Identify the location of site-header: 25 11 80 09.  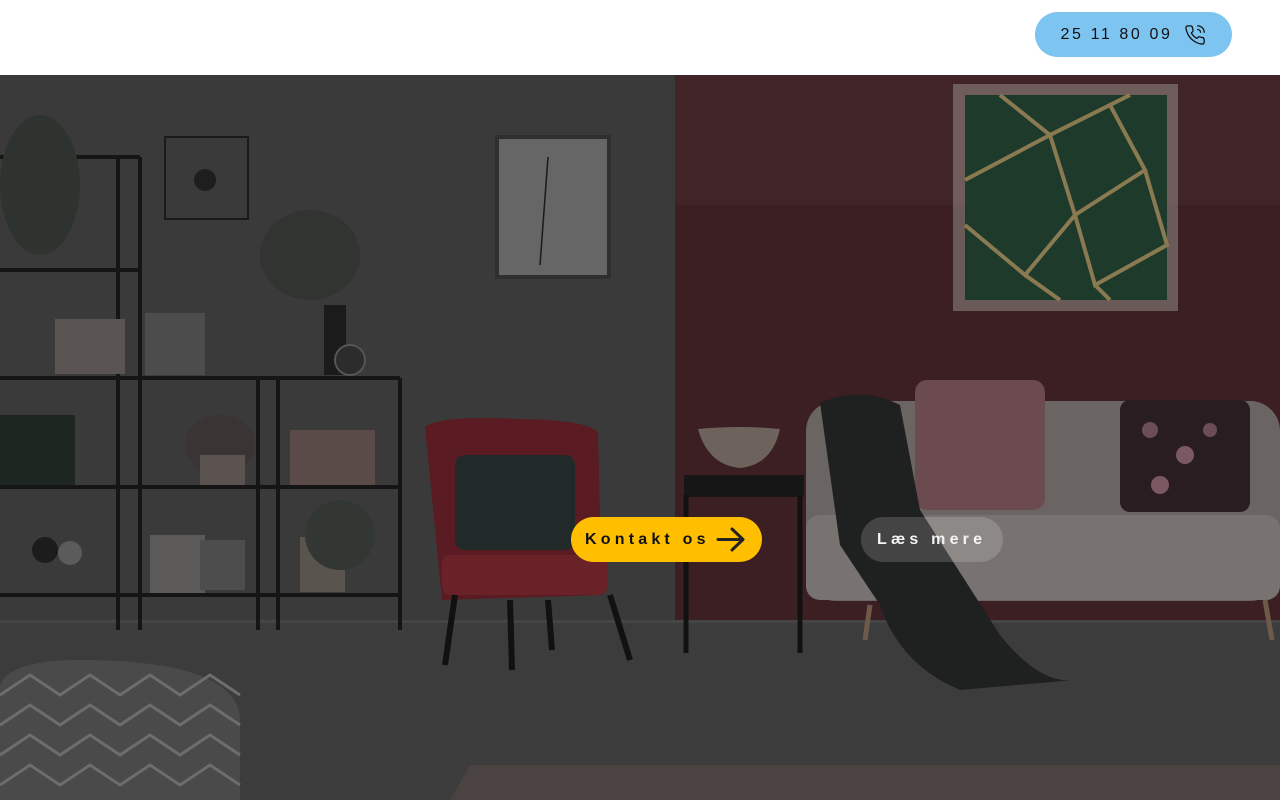
(640, 37).